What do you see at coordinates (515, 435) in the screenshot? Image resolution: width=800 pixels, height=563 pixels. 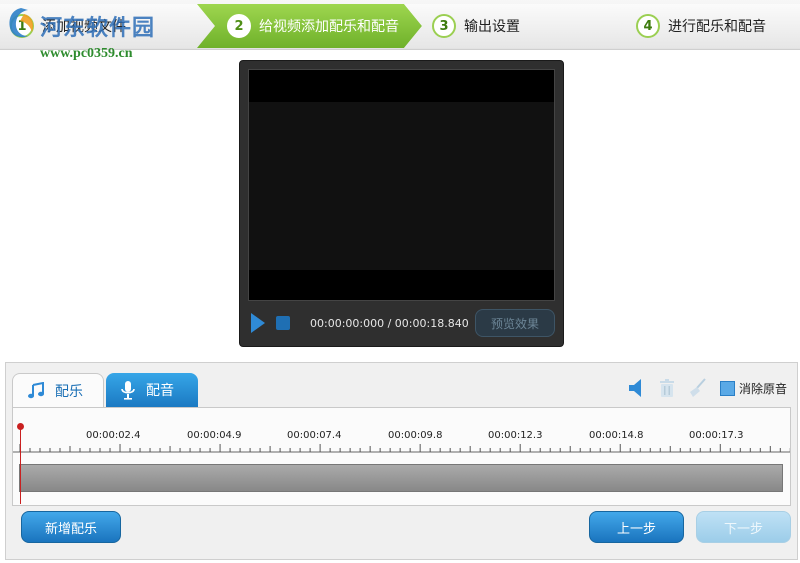 I see `tick-label: 00:00:12.3` at bounding box center [515, 435].